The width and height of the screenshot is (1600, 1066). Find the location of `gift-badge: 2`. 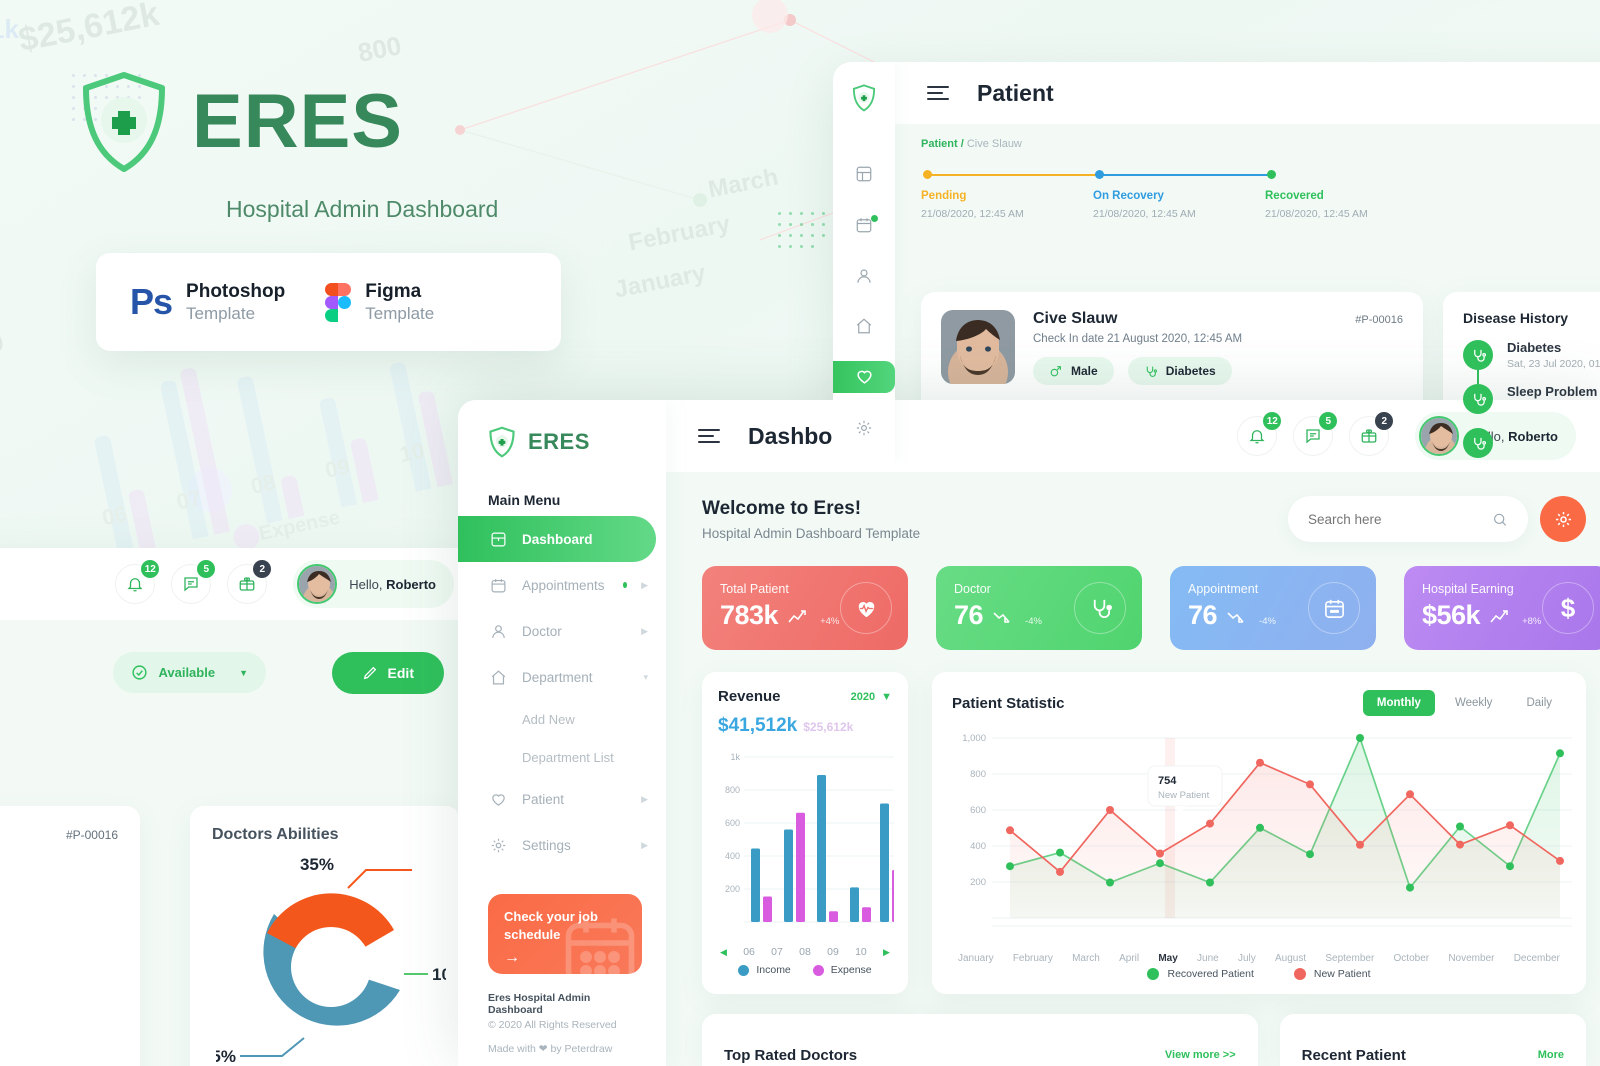

gift-badge: 2 is located at coordinates (1384, 421).